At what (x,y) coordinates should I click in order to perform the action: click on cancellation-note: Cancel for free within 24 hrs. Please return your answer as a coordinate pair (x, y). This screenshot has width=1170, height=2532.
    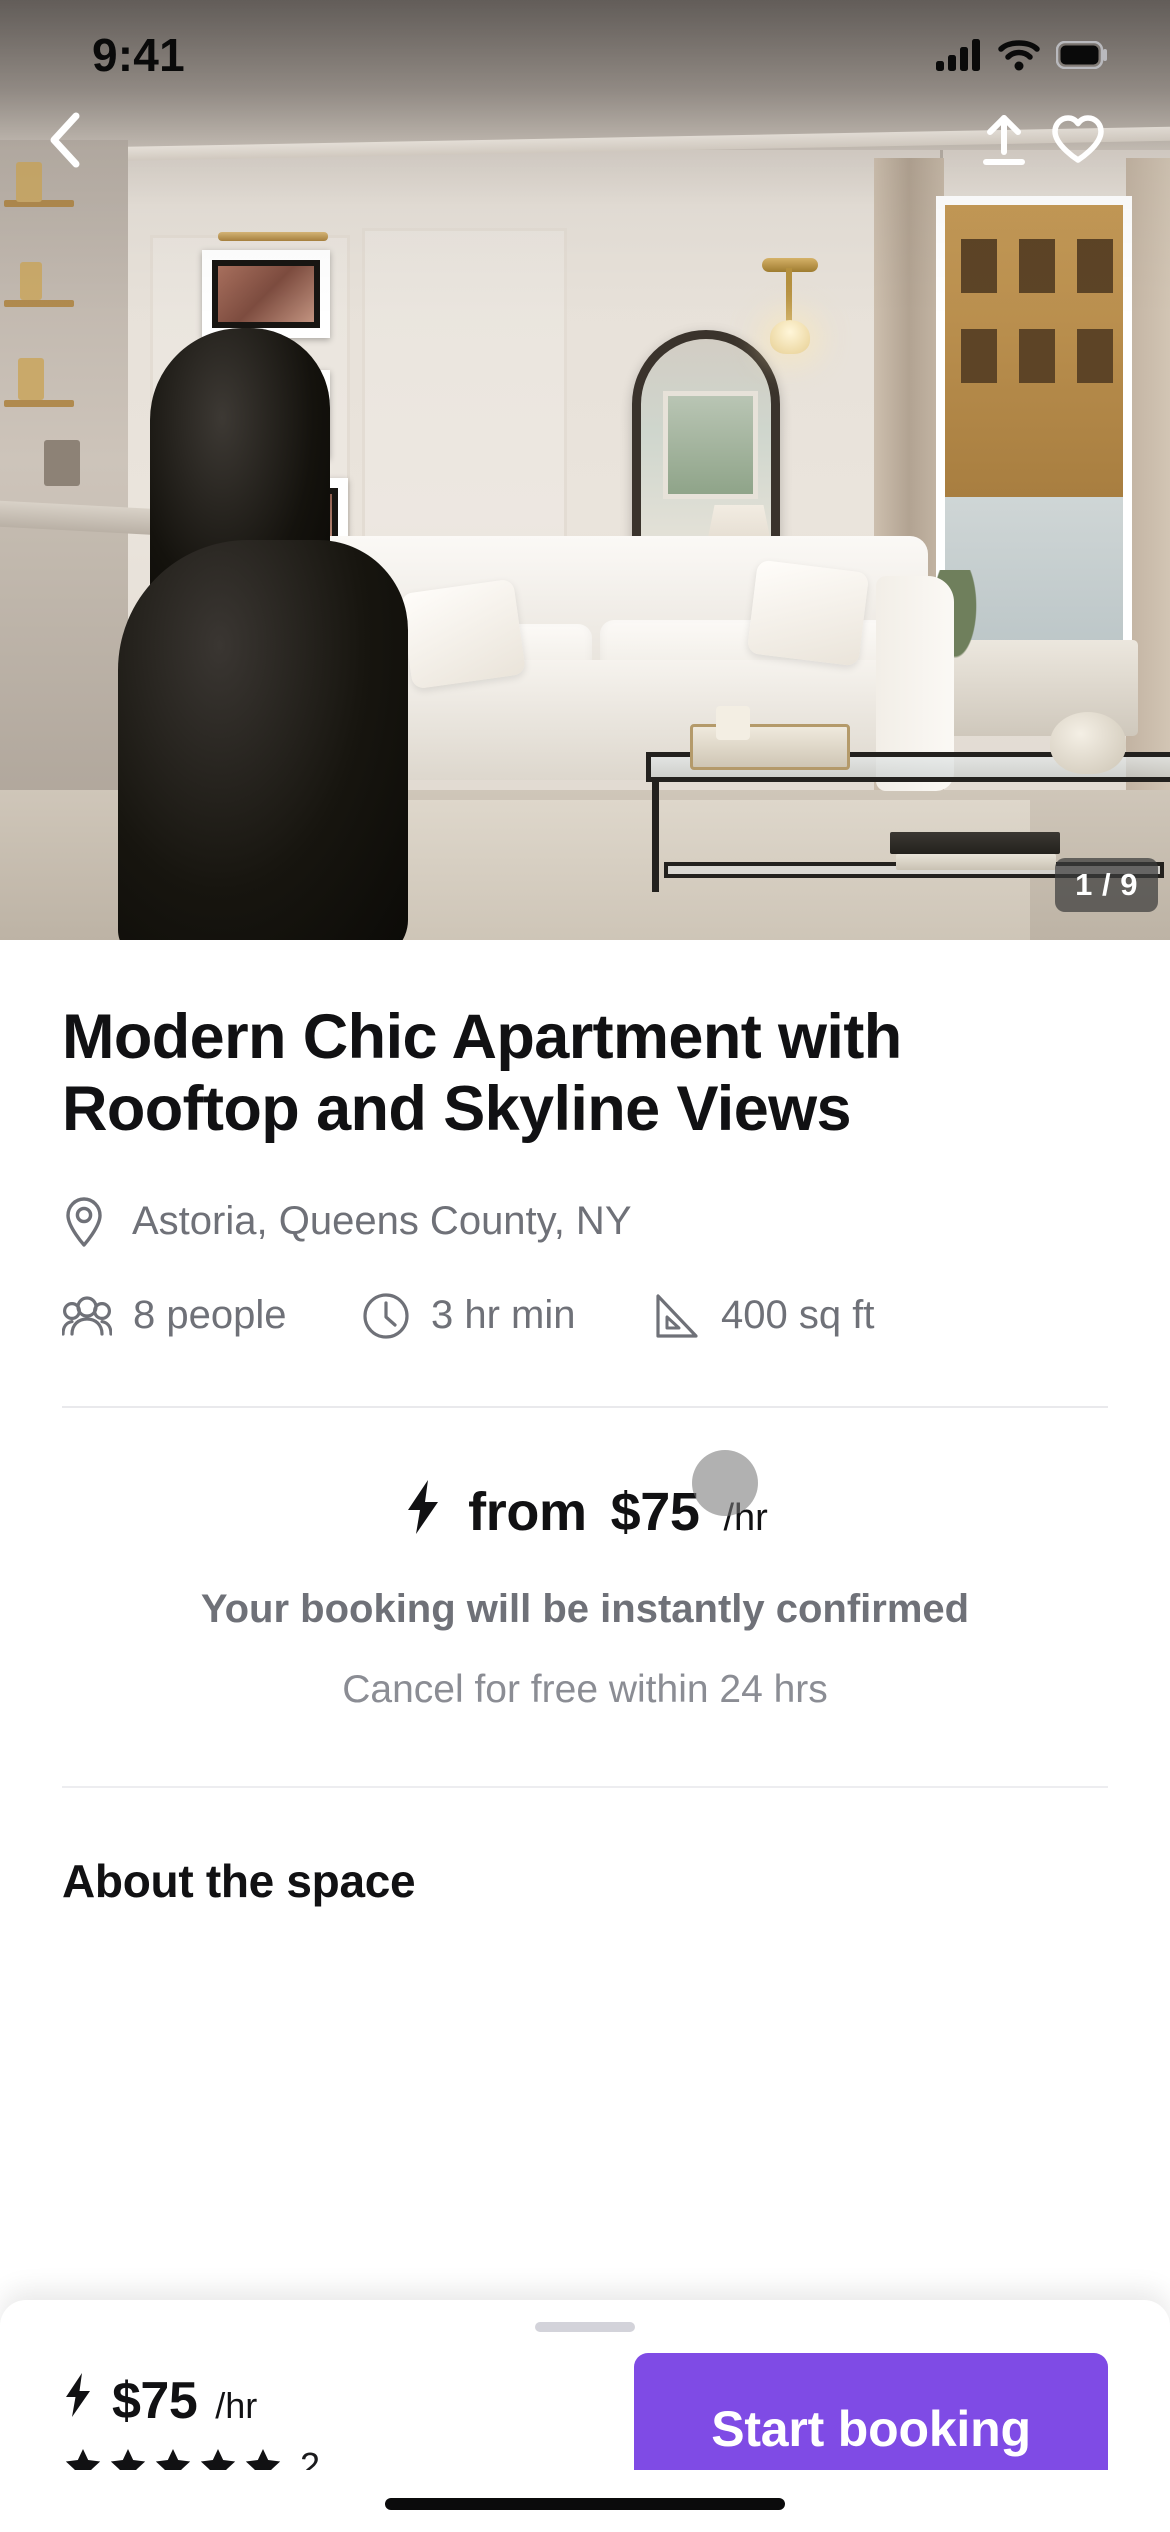
    Looking at the image, I should click on (585, 1689).